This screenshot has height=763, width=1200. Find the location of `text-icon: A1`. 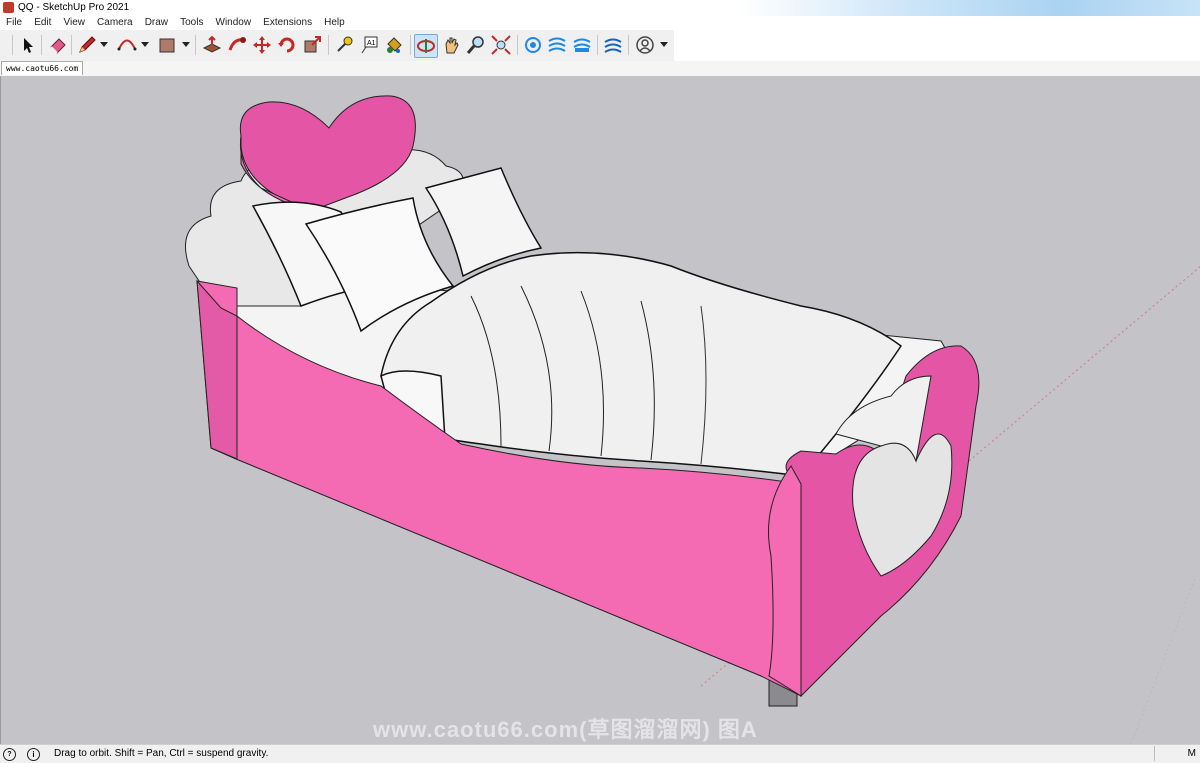

text-icon: A1 is located at coordinates (369, 45).